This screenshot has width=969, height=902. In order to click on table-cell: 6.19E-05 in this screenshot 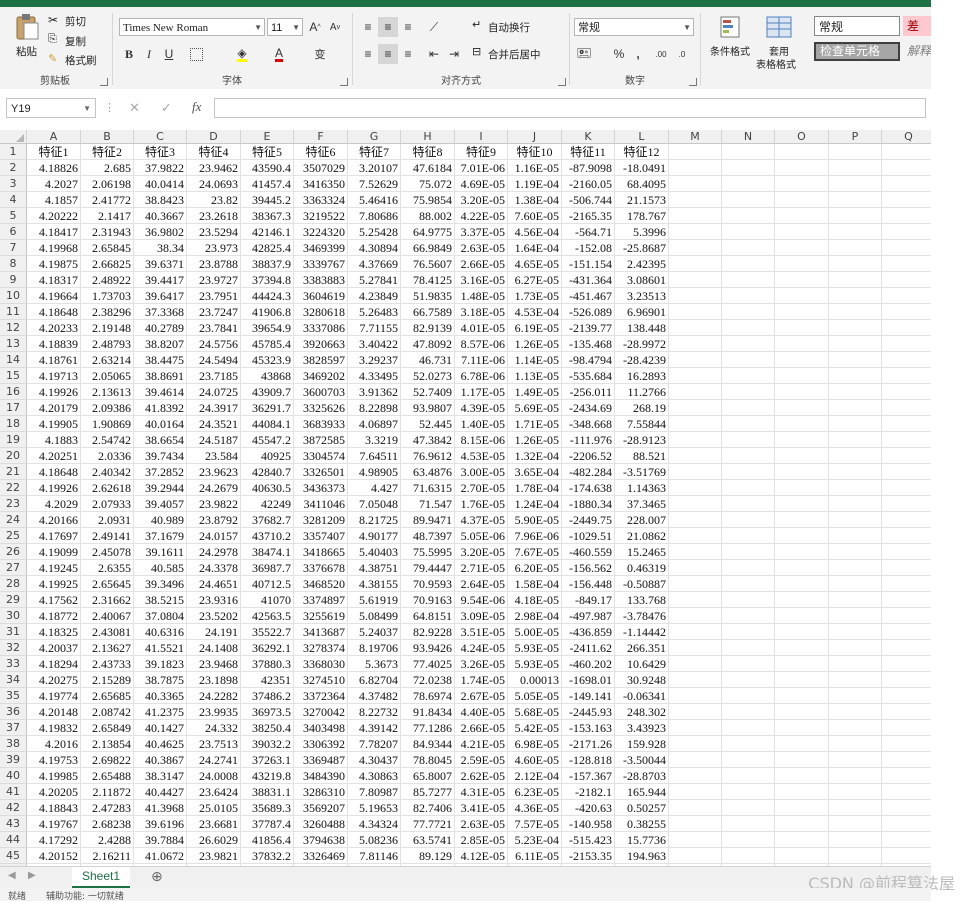, I will do `click(535, 328)`.